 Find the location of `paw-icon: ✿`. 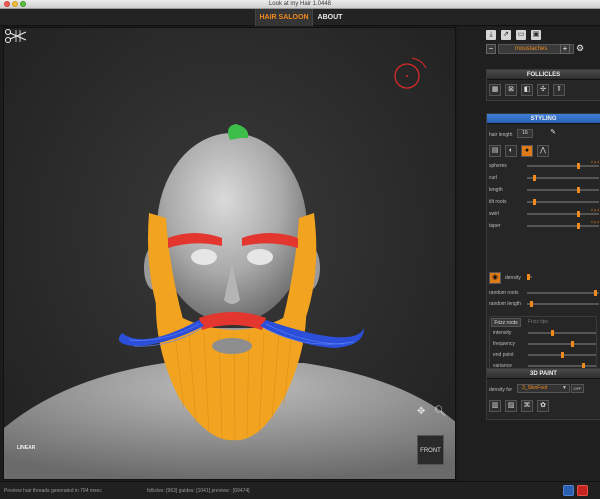

paw-icon: ✿ is located at coordinates (543, 406).